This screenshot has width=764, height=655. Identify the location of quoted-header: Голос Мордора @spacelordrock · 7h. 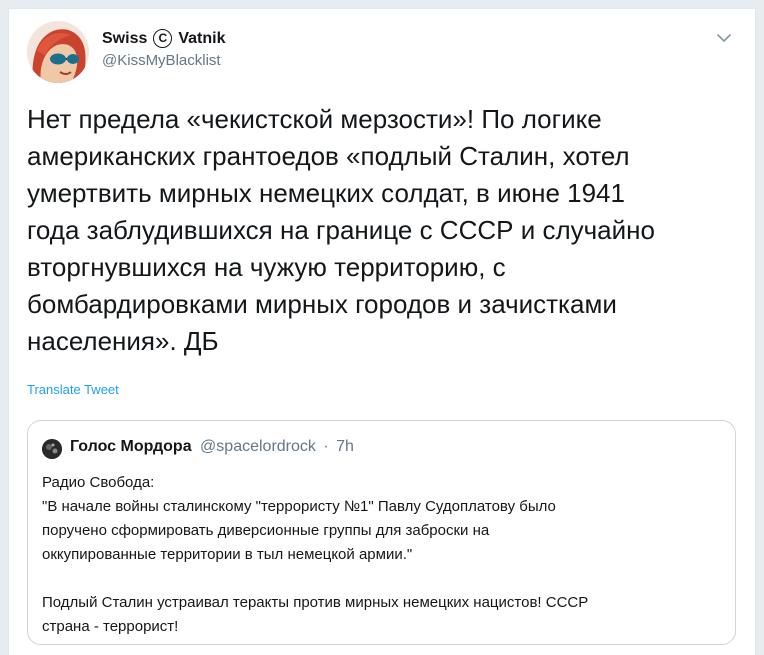
(212, 447).